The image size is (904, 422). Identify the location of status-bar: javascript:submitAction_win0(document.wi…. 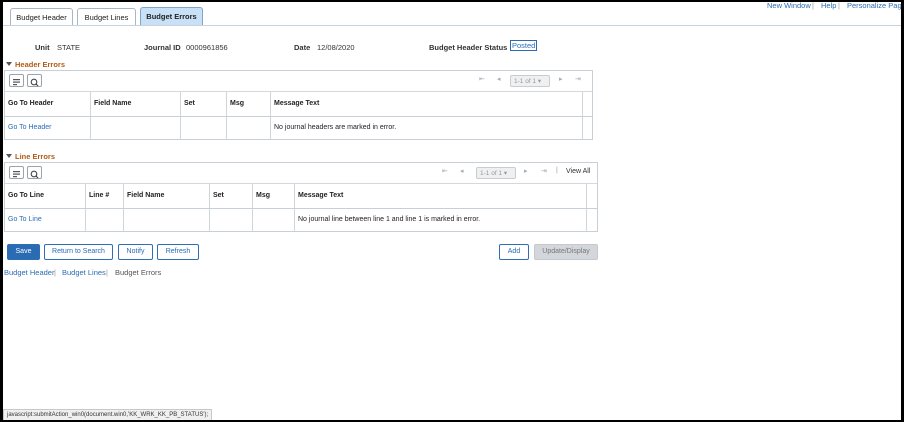
(108, 414).